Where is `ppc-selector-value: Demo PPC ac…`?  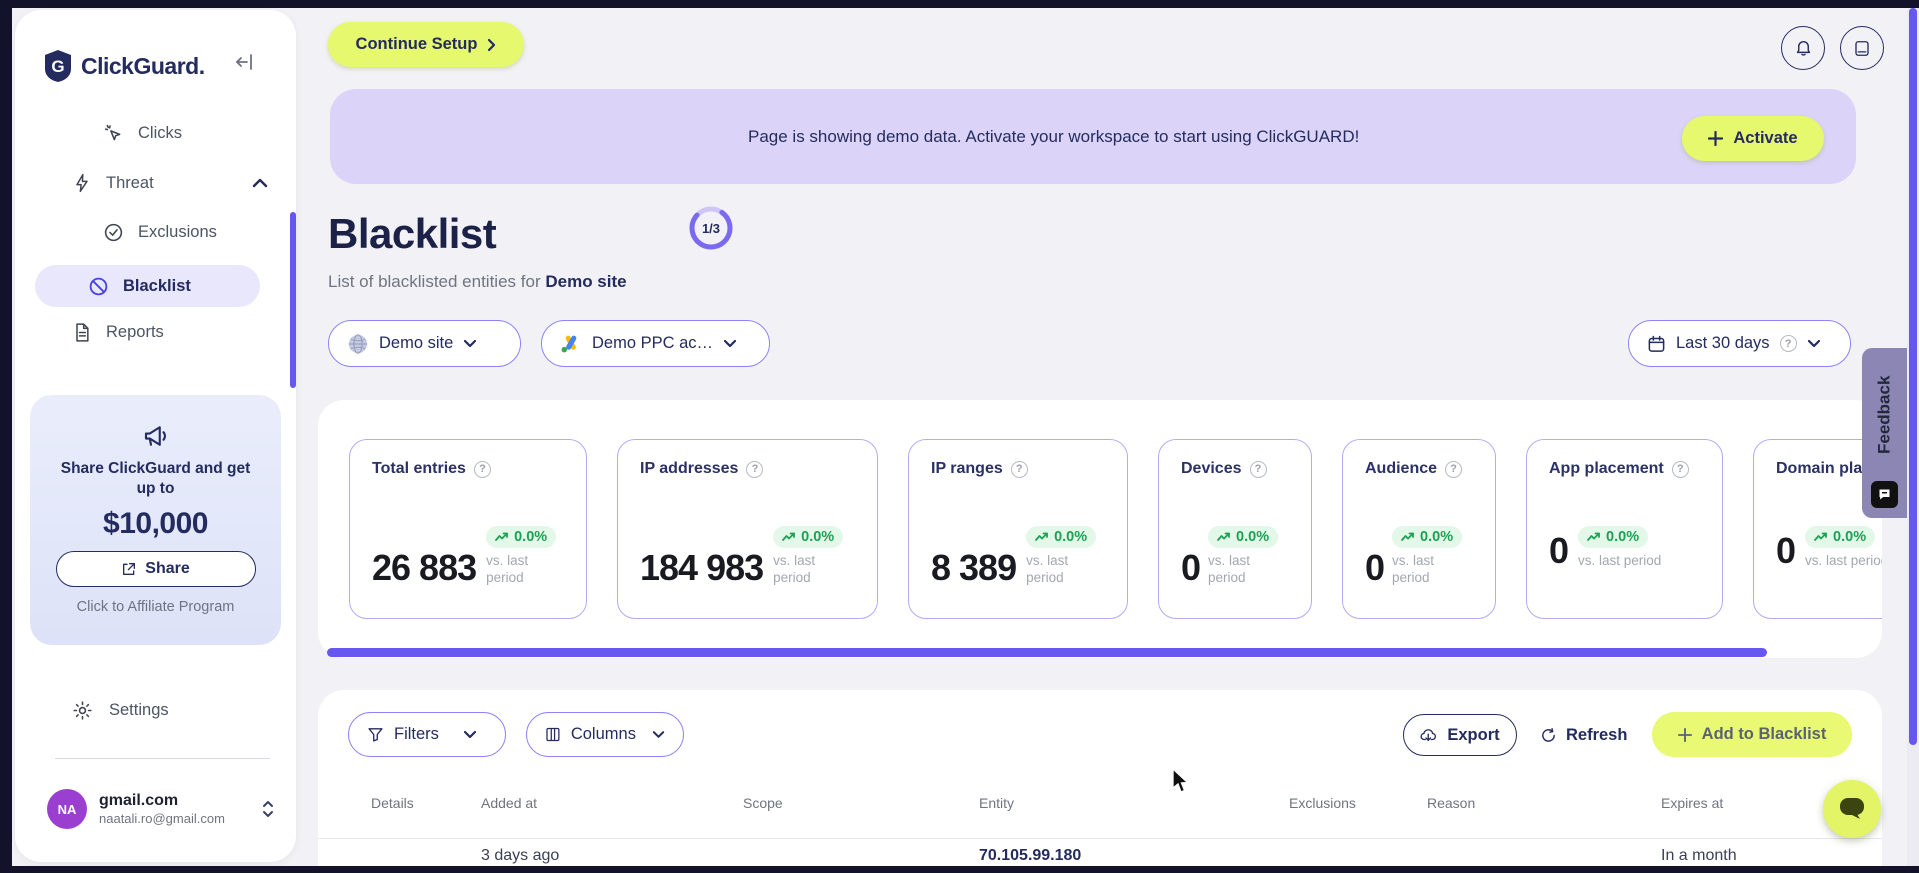 ppc-selector-value: Demo PPC ac… is located at coordinates (653, 343).